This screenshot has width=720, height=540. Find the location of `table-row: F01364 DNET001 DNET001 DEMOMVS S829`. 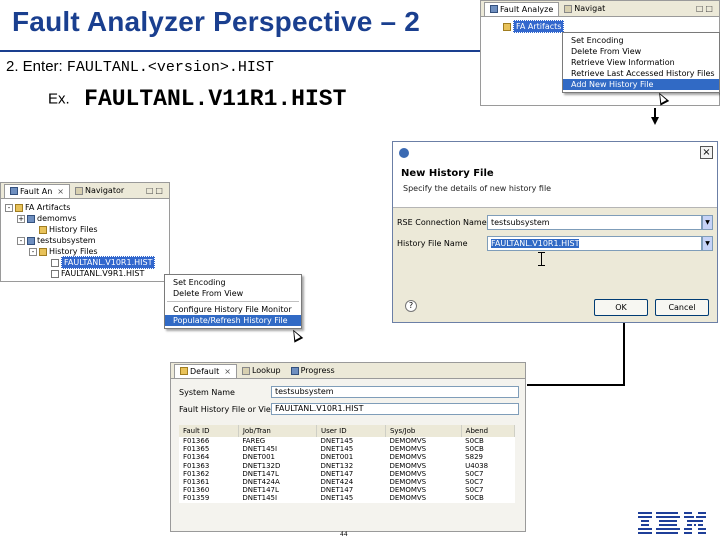

table-row: F01364 DNET001 DNET001 DEMOMVS S829 is located at coordinates (347, 457).